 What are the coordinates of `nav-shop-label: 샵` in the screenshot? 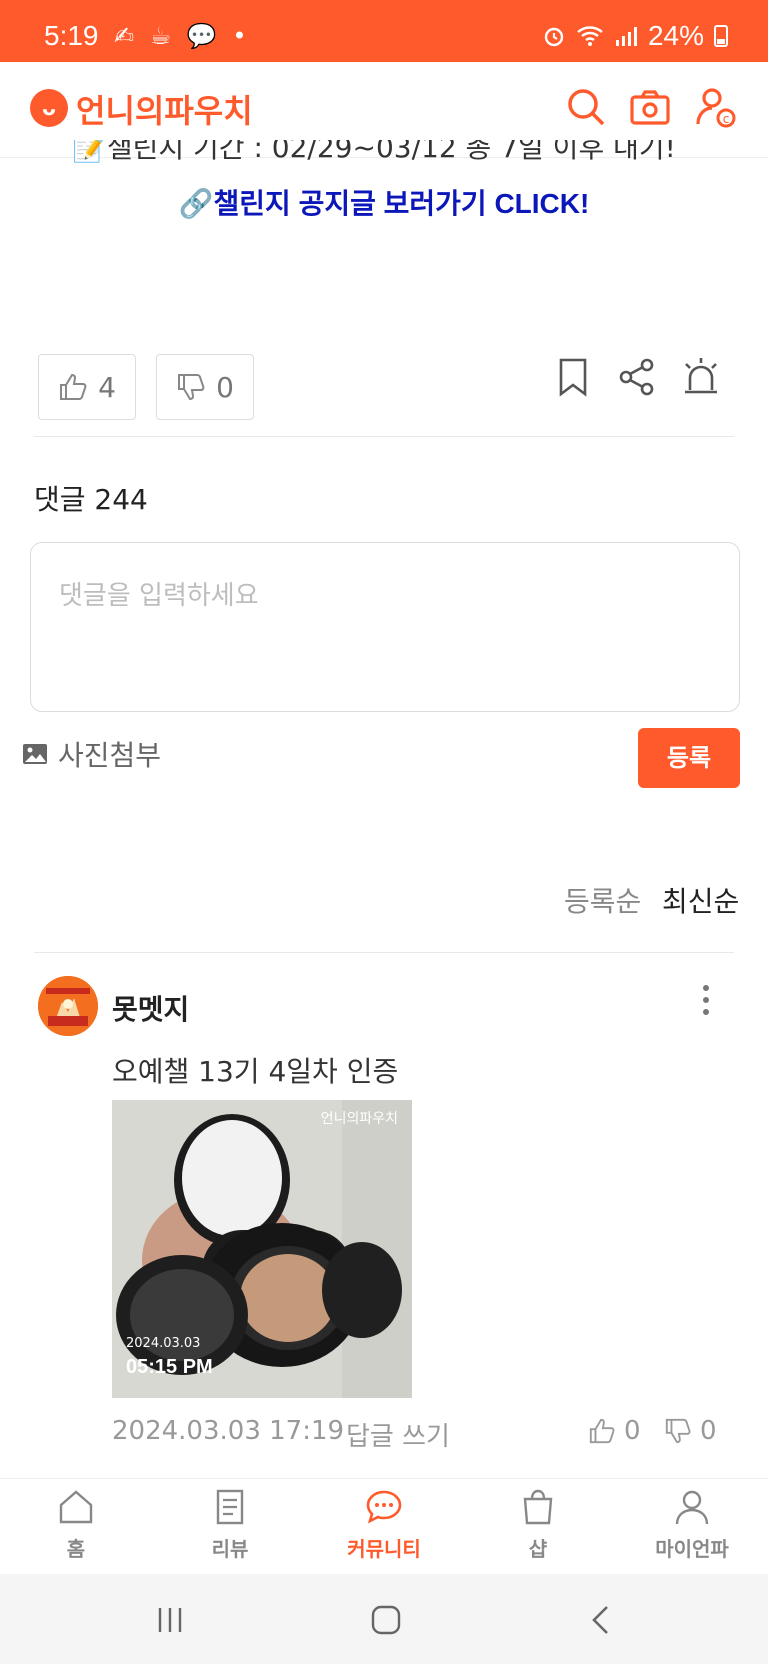 It's located at (538, 1549).